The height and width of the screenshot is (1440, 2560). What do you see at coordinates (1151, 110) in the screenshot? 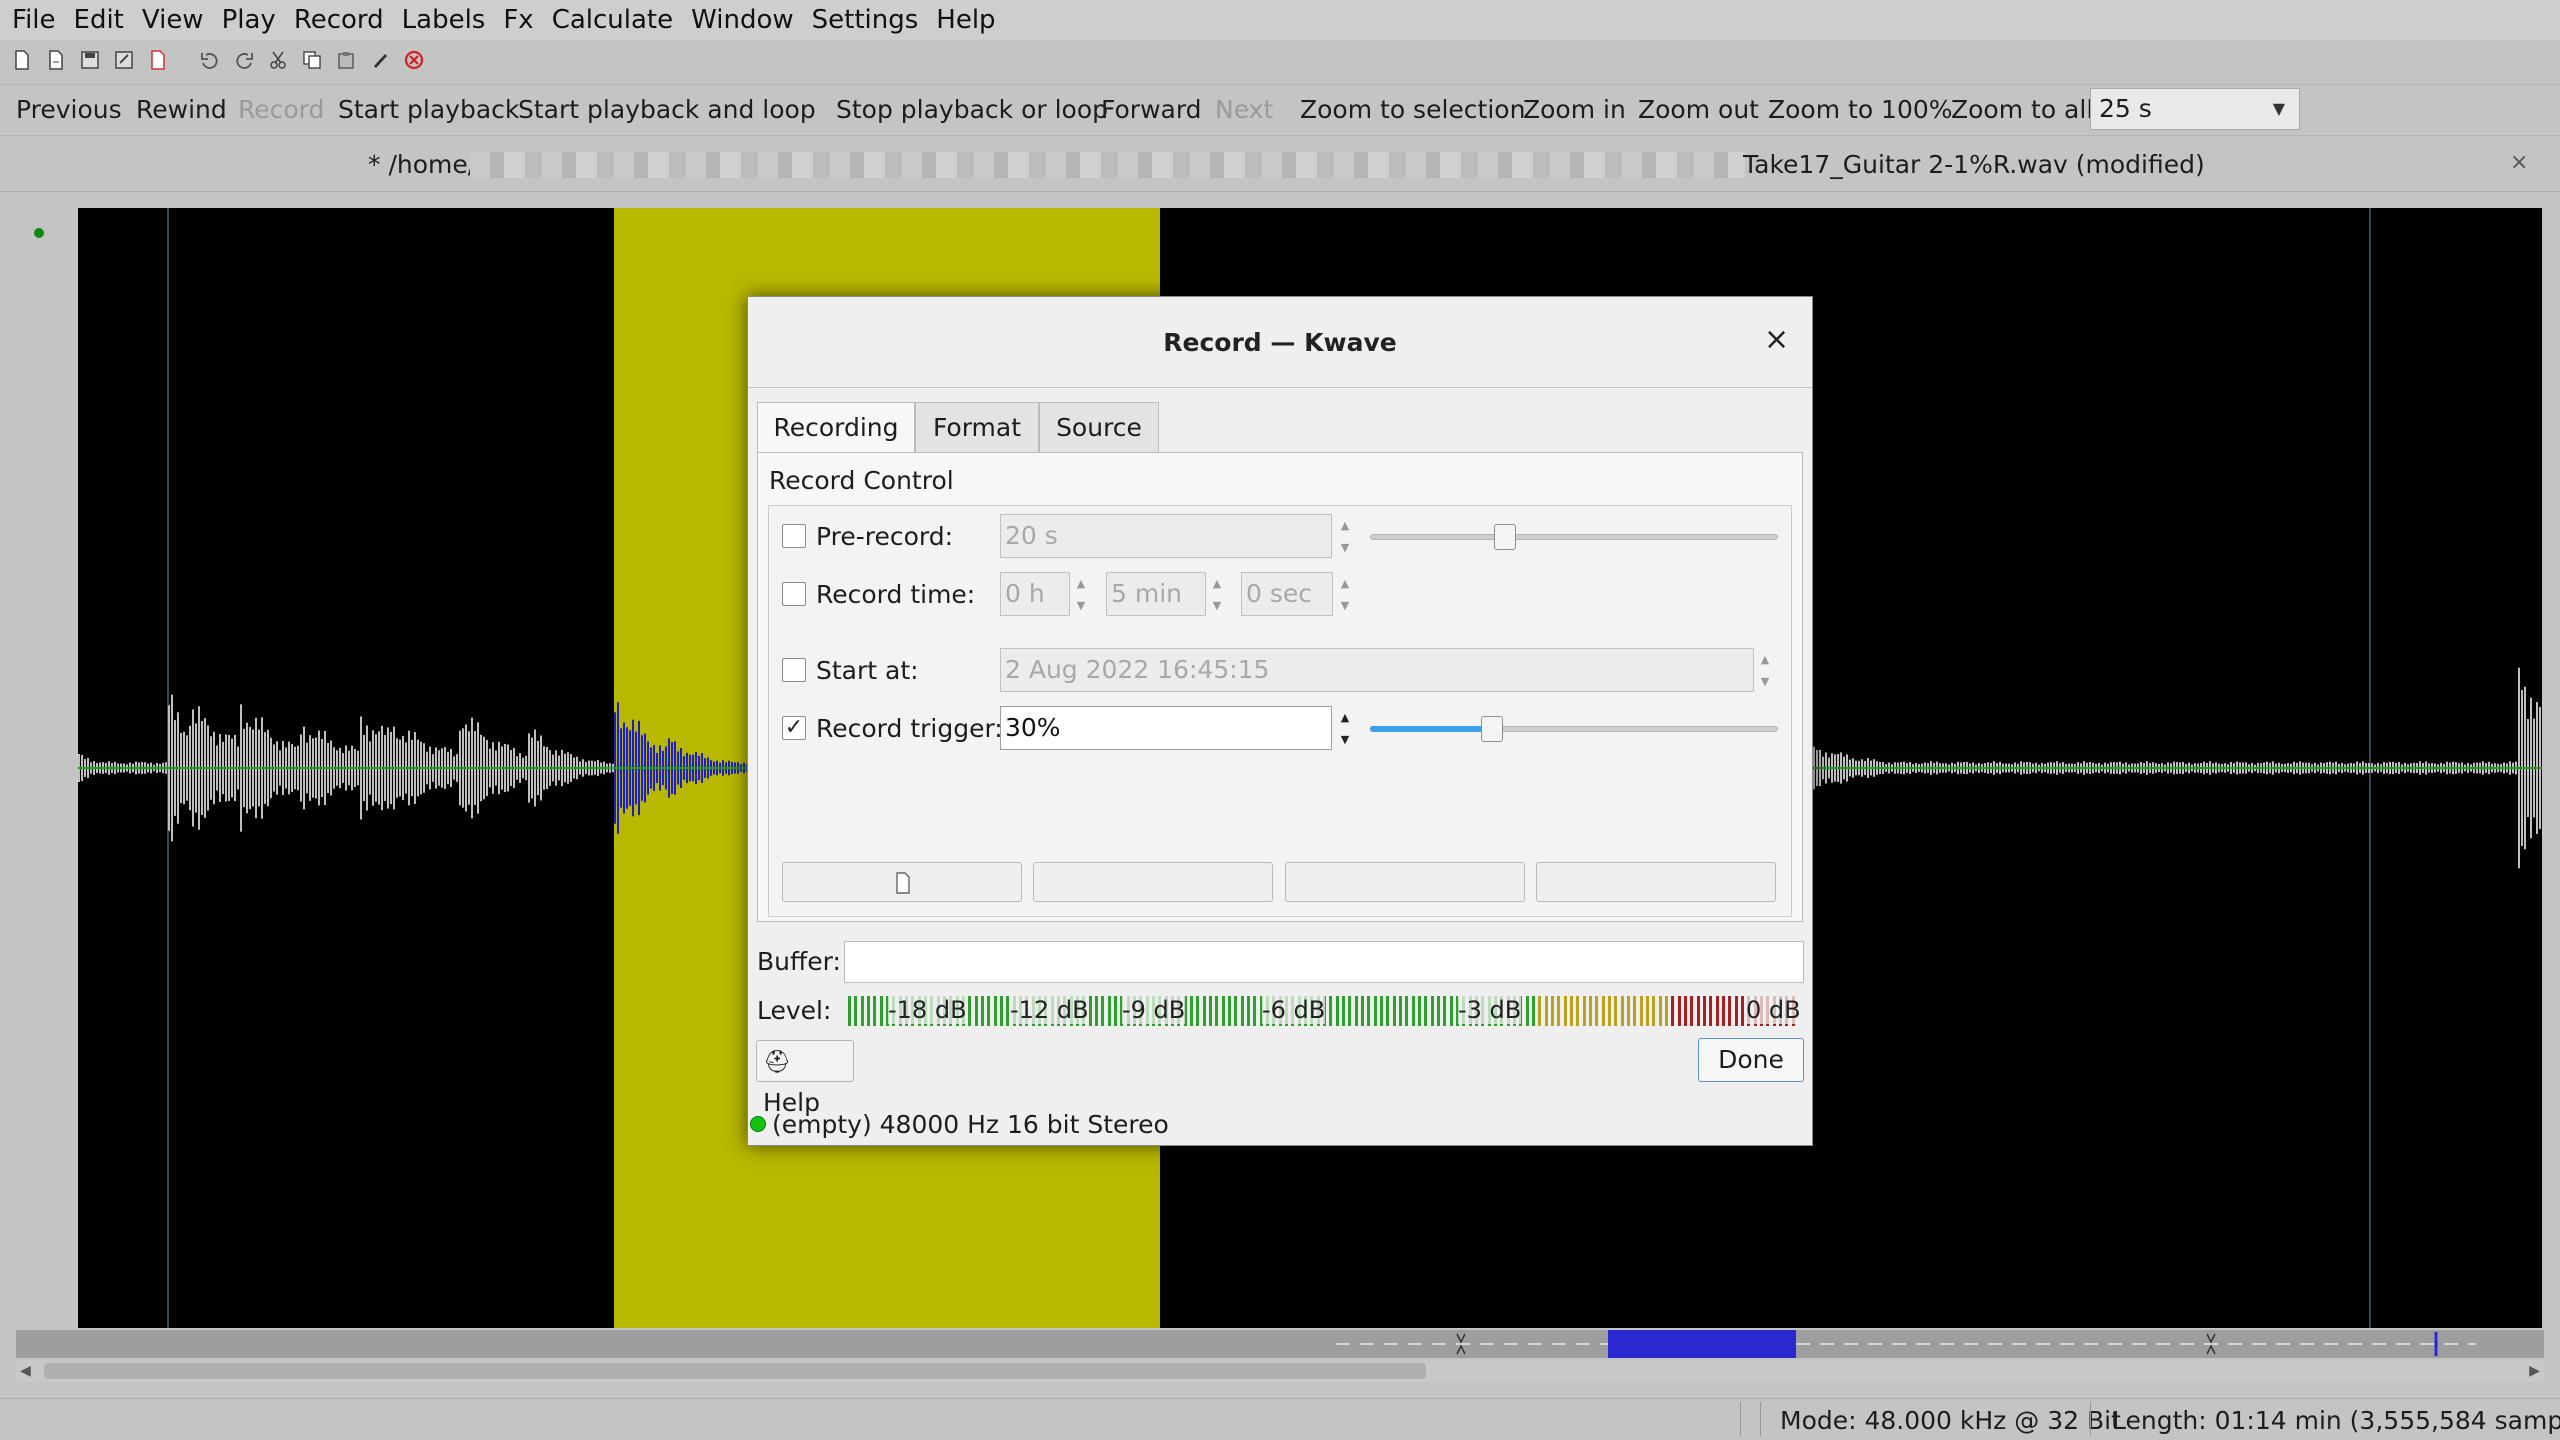
I see `forward-button: Forward` at bounding box center [1151, 110].